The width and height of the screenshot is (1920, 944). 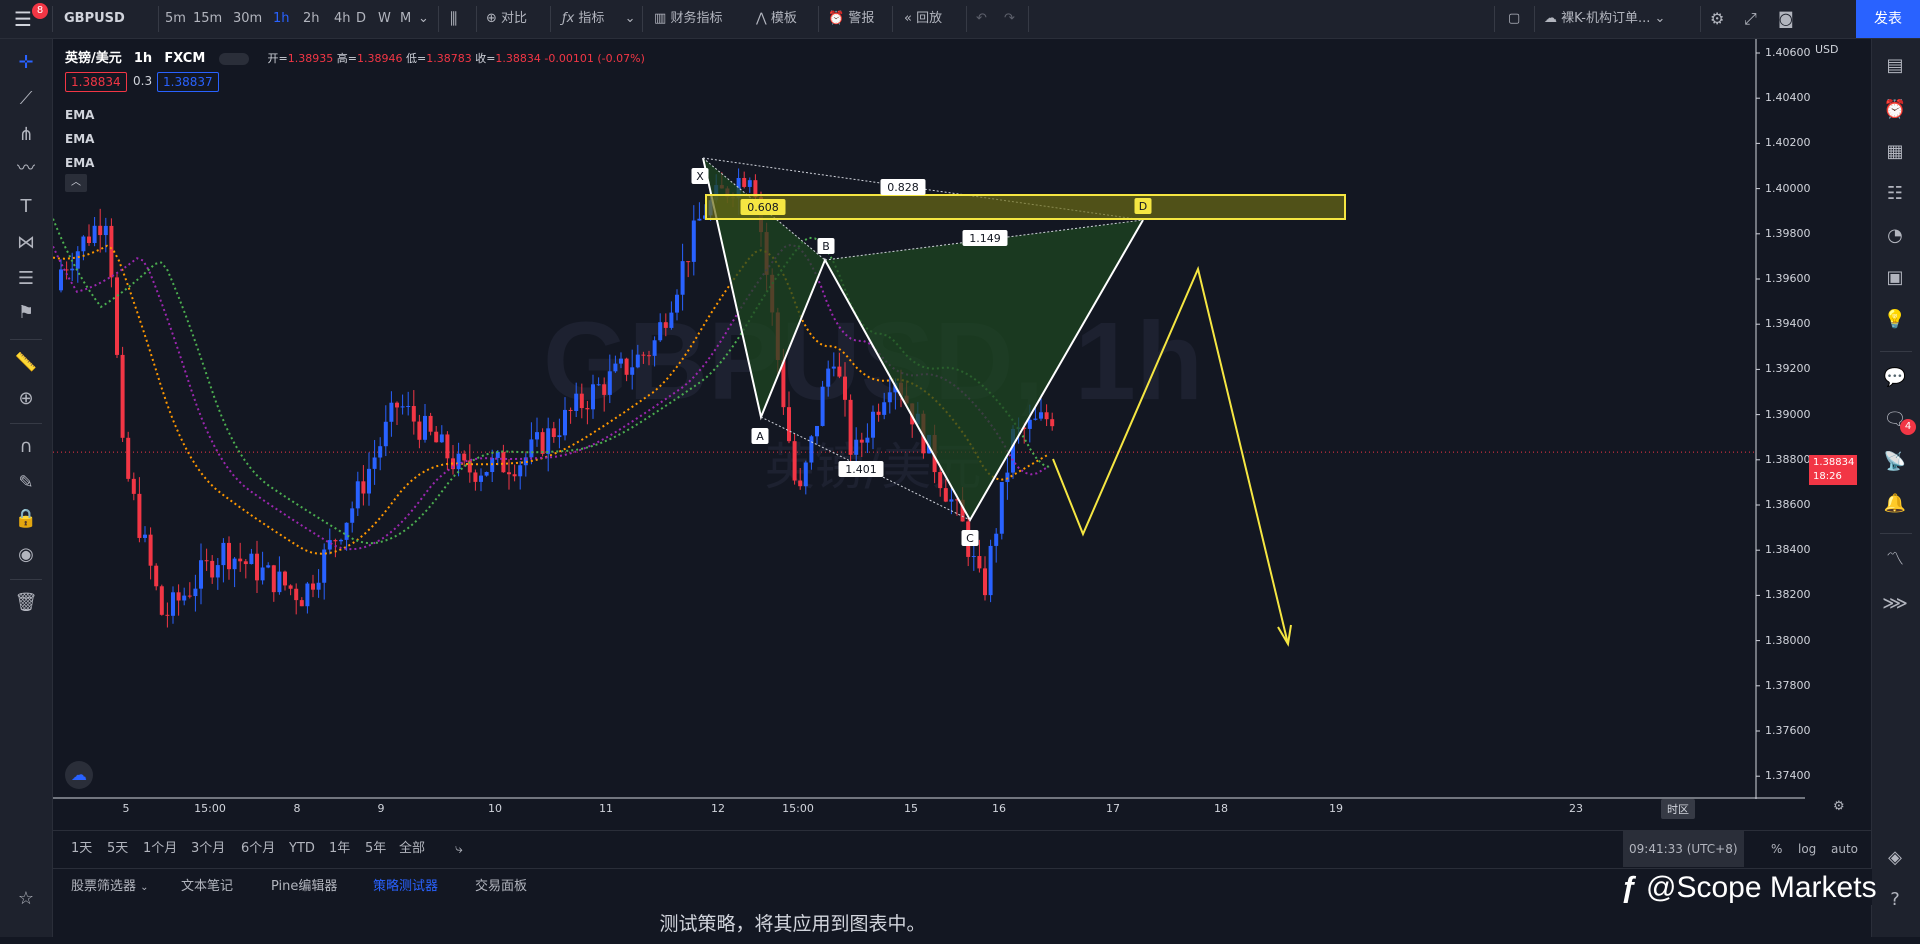 I want to click on ratio-label-xd: 0.828, so click(x=903, y=187).